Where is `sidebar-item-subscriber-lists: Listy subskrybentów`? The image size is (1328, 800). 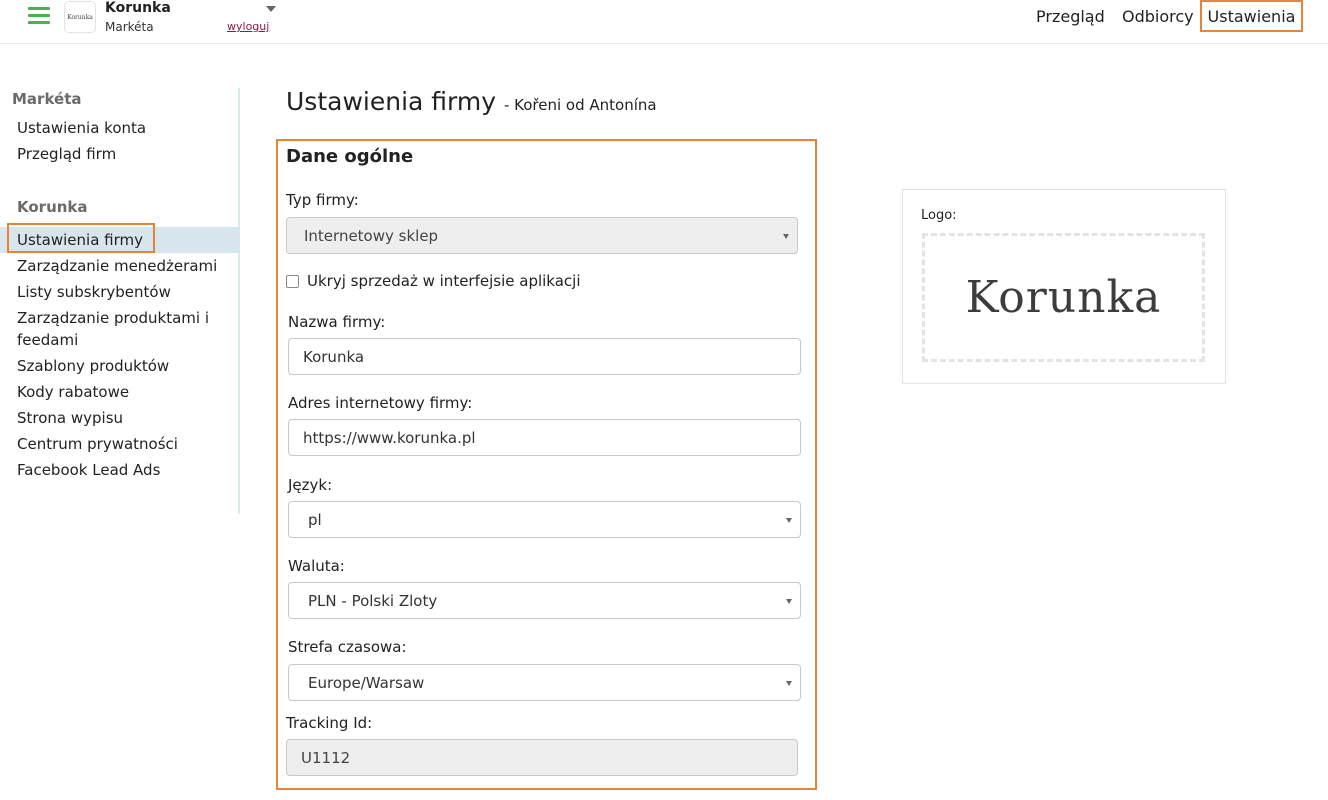
sidebar-item-subscriber-lists: Listy subskrybentów is located at coordinates (94, 292).